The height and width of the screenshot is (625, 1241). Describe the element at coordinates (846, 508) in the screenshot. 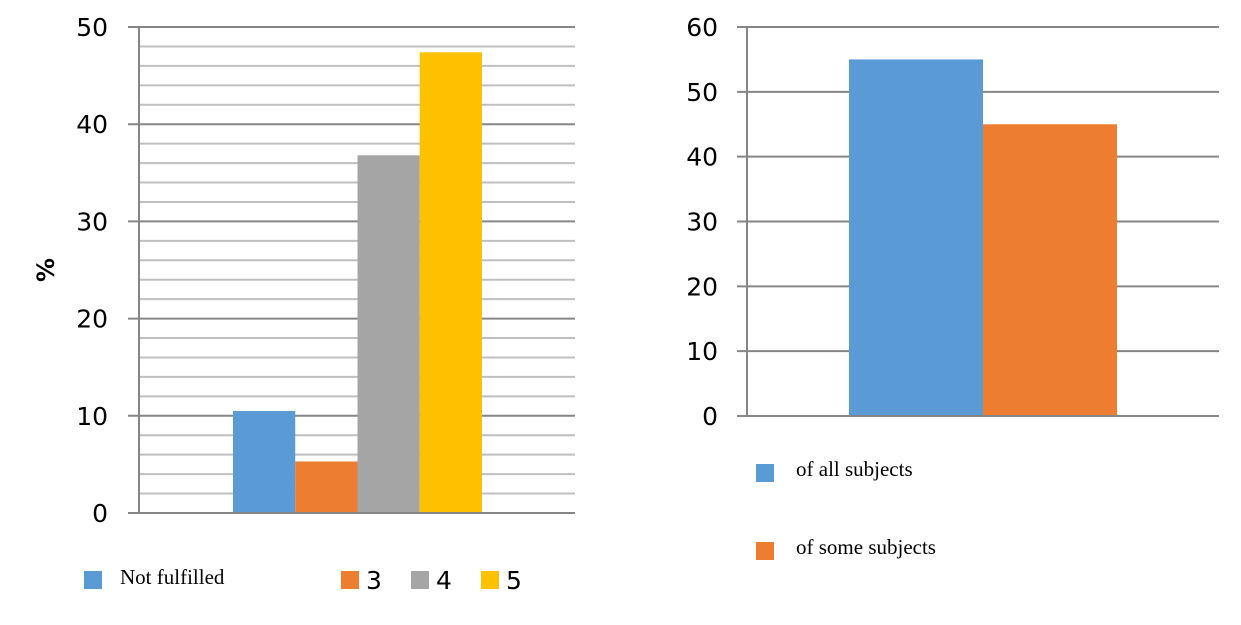

I see `right-legend: of all subjects of some subjects` at that location.